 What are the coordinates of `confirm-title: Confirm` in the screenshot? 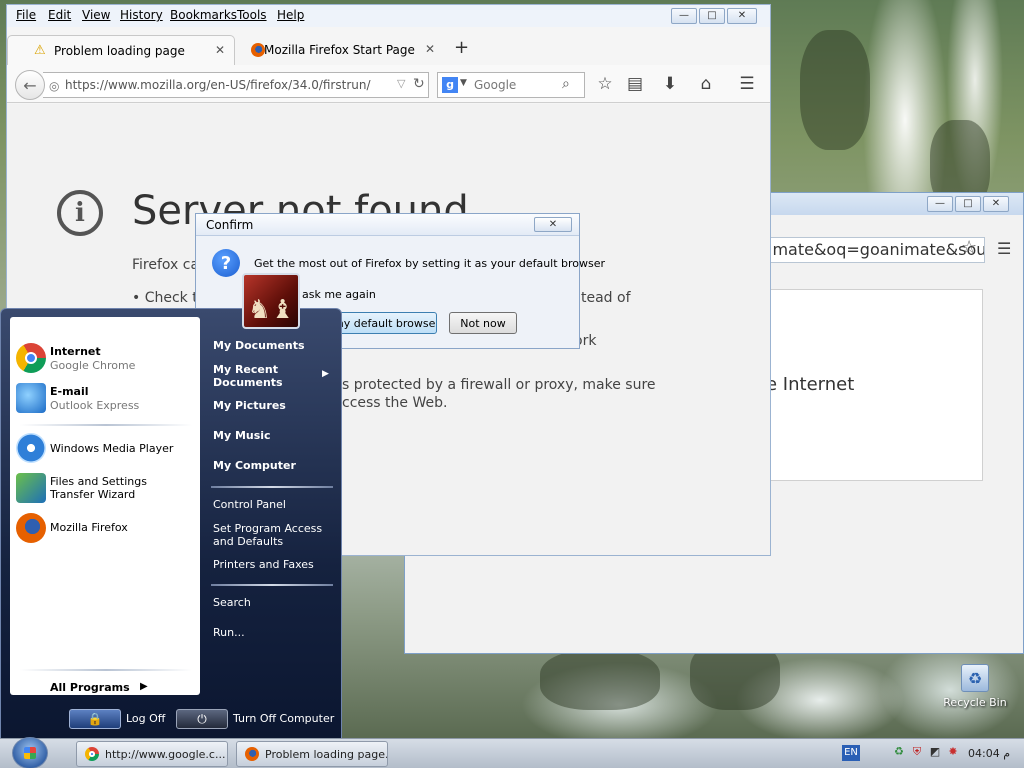 It's located at (230, 225).